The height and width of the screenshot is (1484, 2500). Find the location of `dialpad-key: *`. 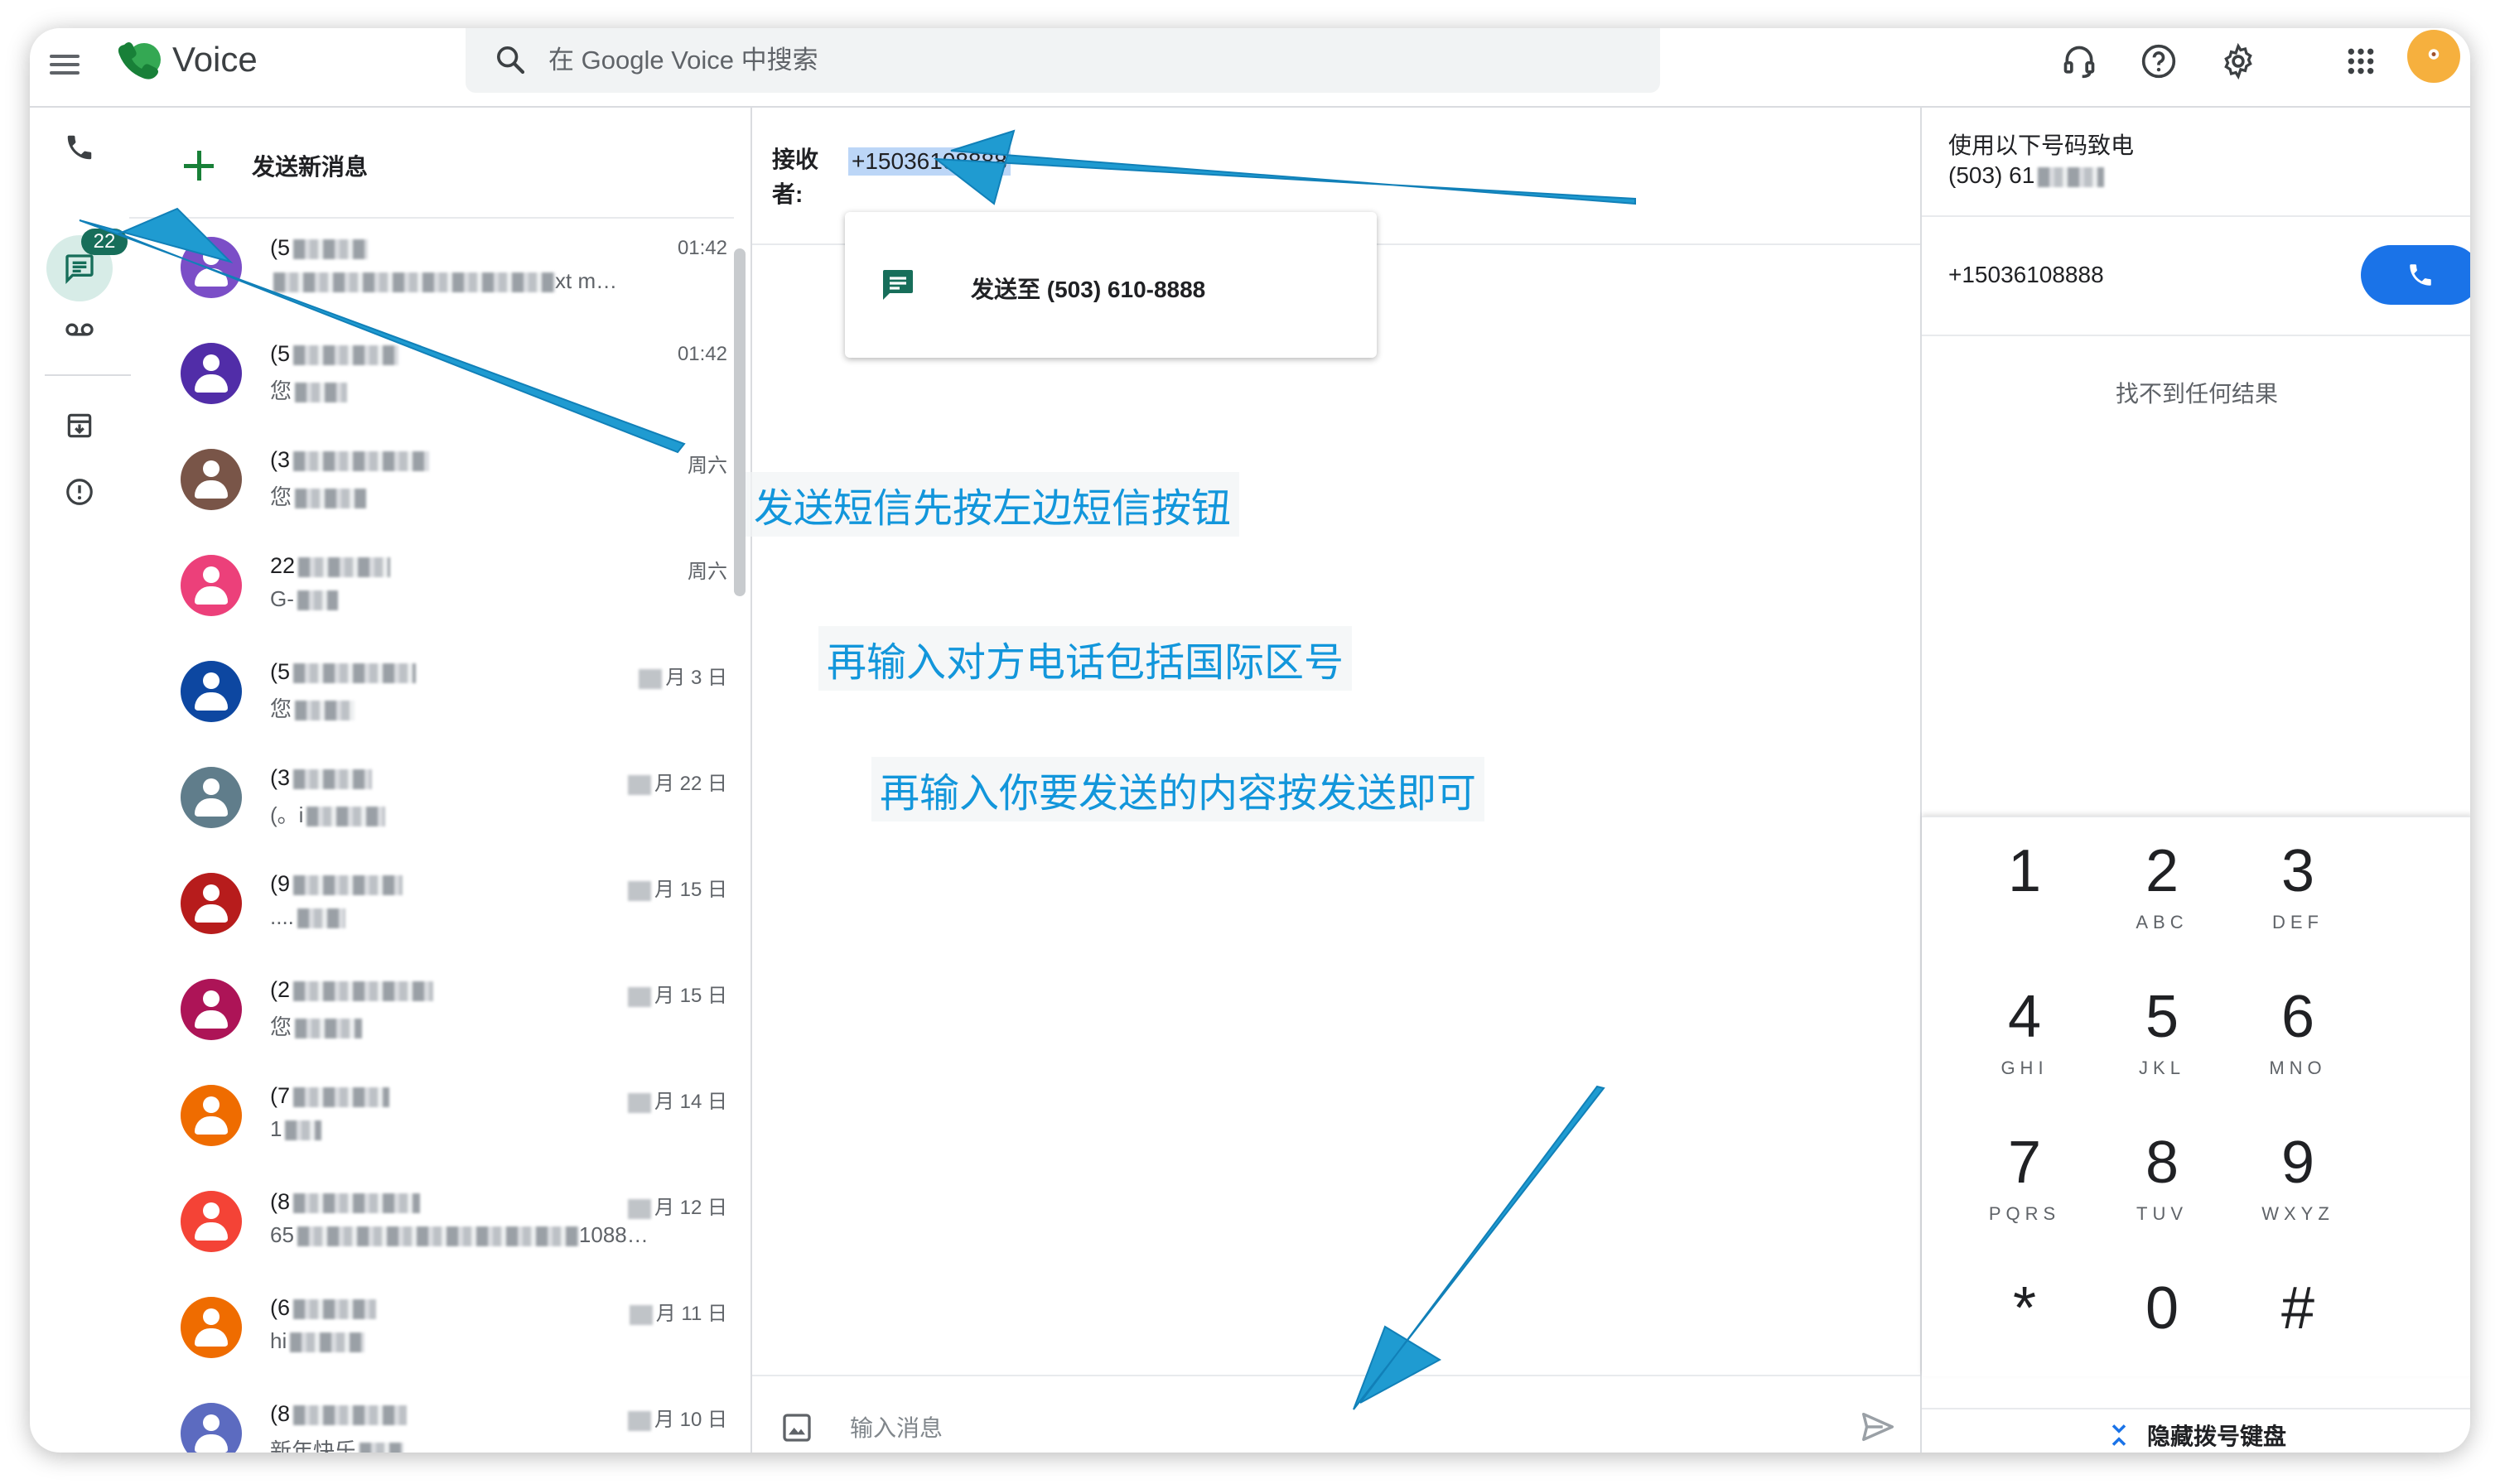

dialpad-key: * is located at coordinates (2024, 1327).